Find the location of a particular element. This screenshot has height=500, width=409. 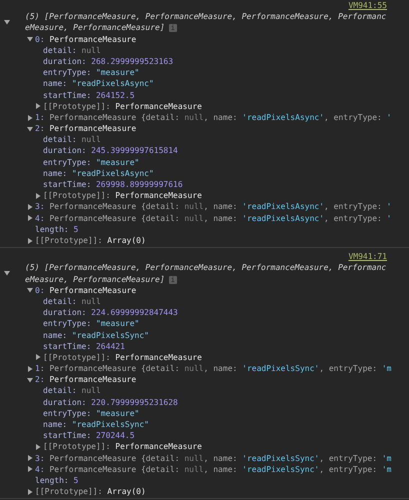

source-link: VM941:55 is located at coordinates (367, 6).